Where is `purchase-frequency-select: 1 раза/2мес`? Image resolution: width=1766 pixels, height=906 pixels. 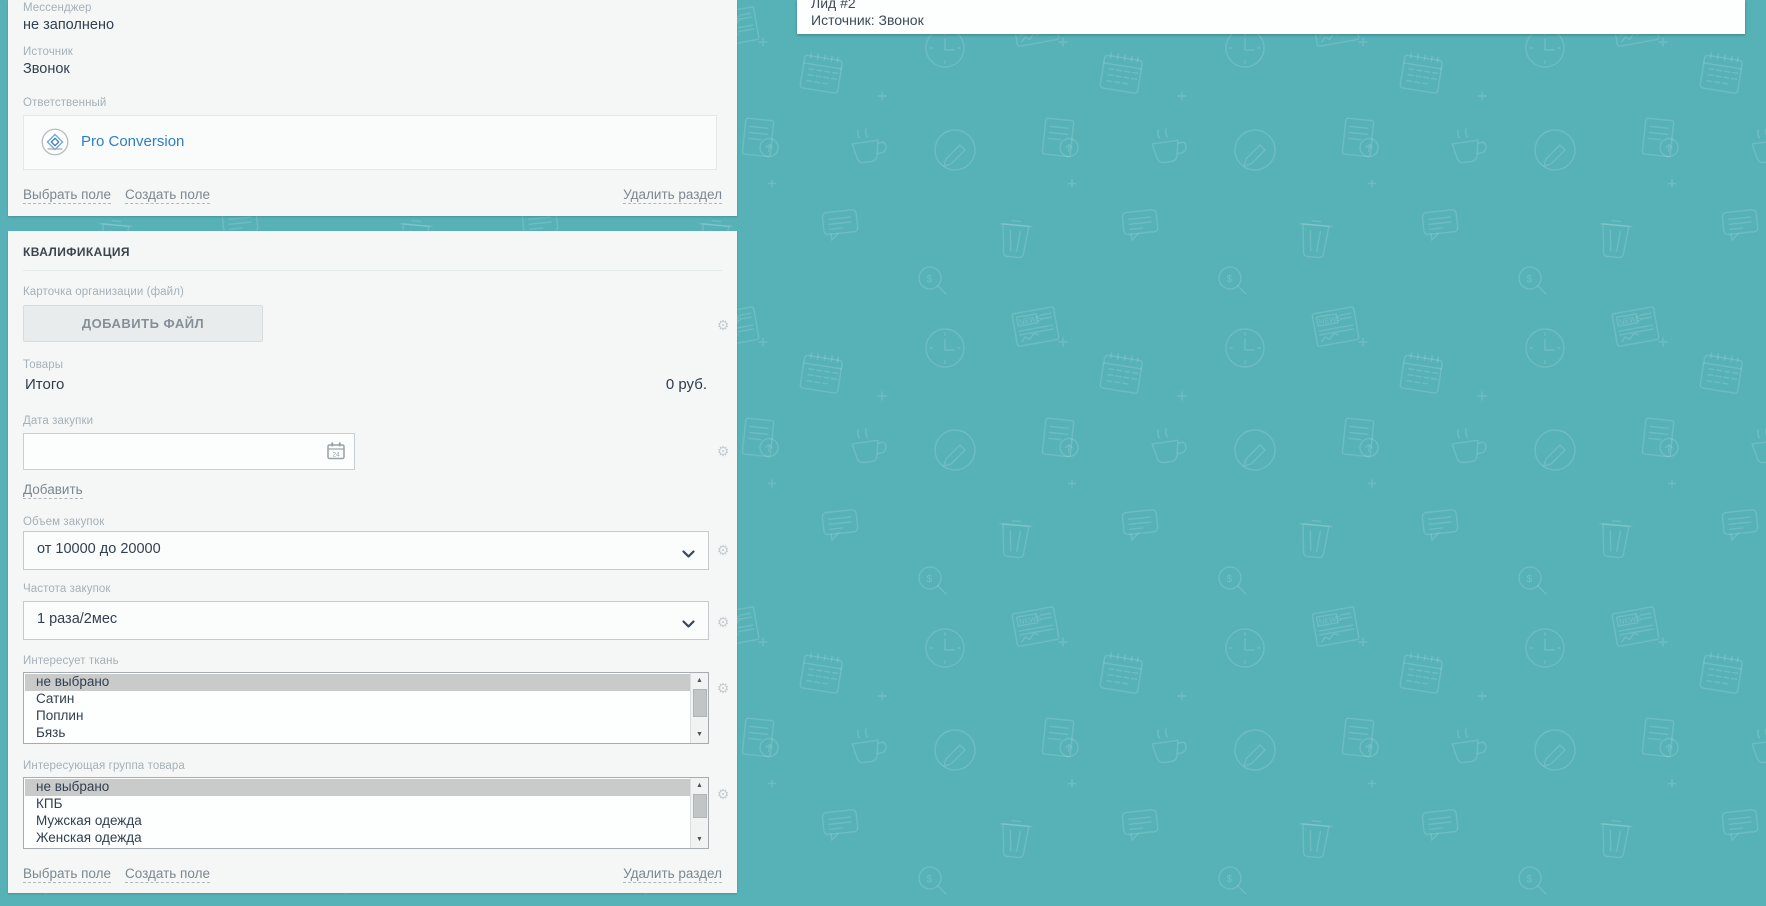 purchase-frequency-select: 1 раза/2мес is located at coordinates (366, 620).